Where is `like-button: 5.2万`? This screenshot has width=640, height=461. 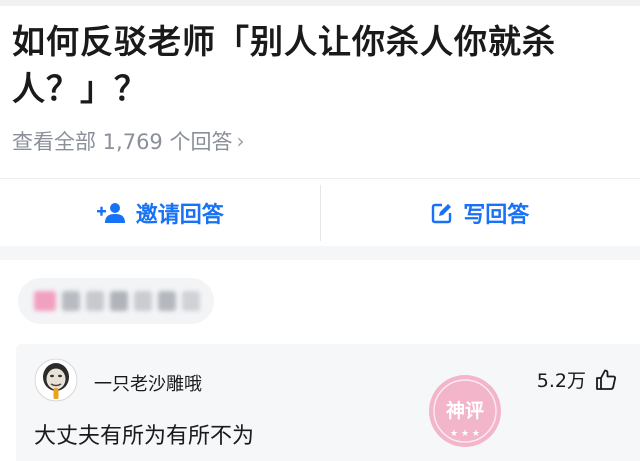
like-button: 5.2万 is located at coordinates (577, 379).